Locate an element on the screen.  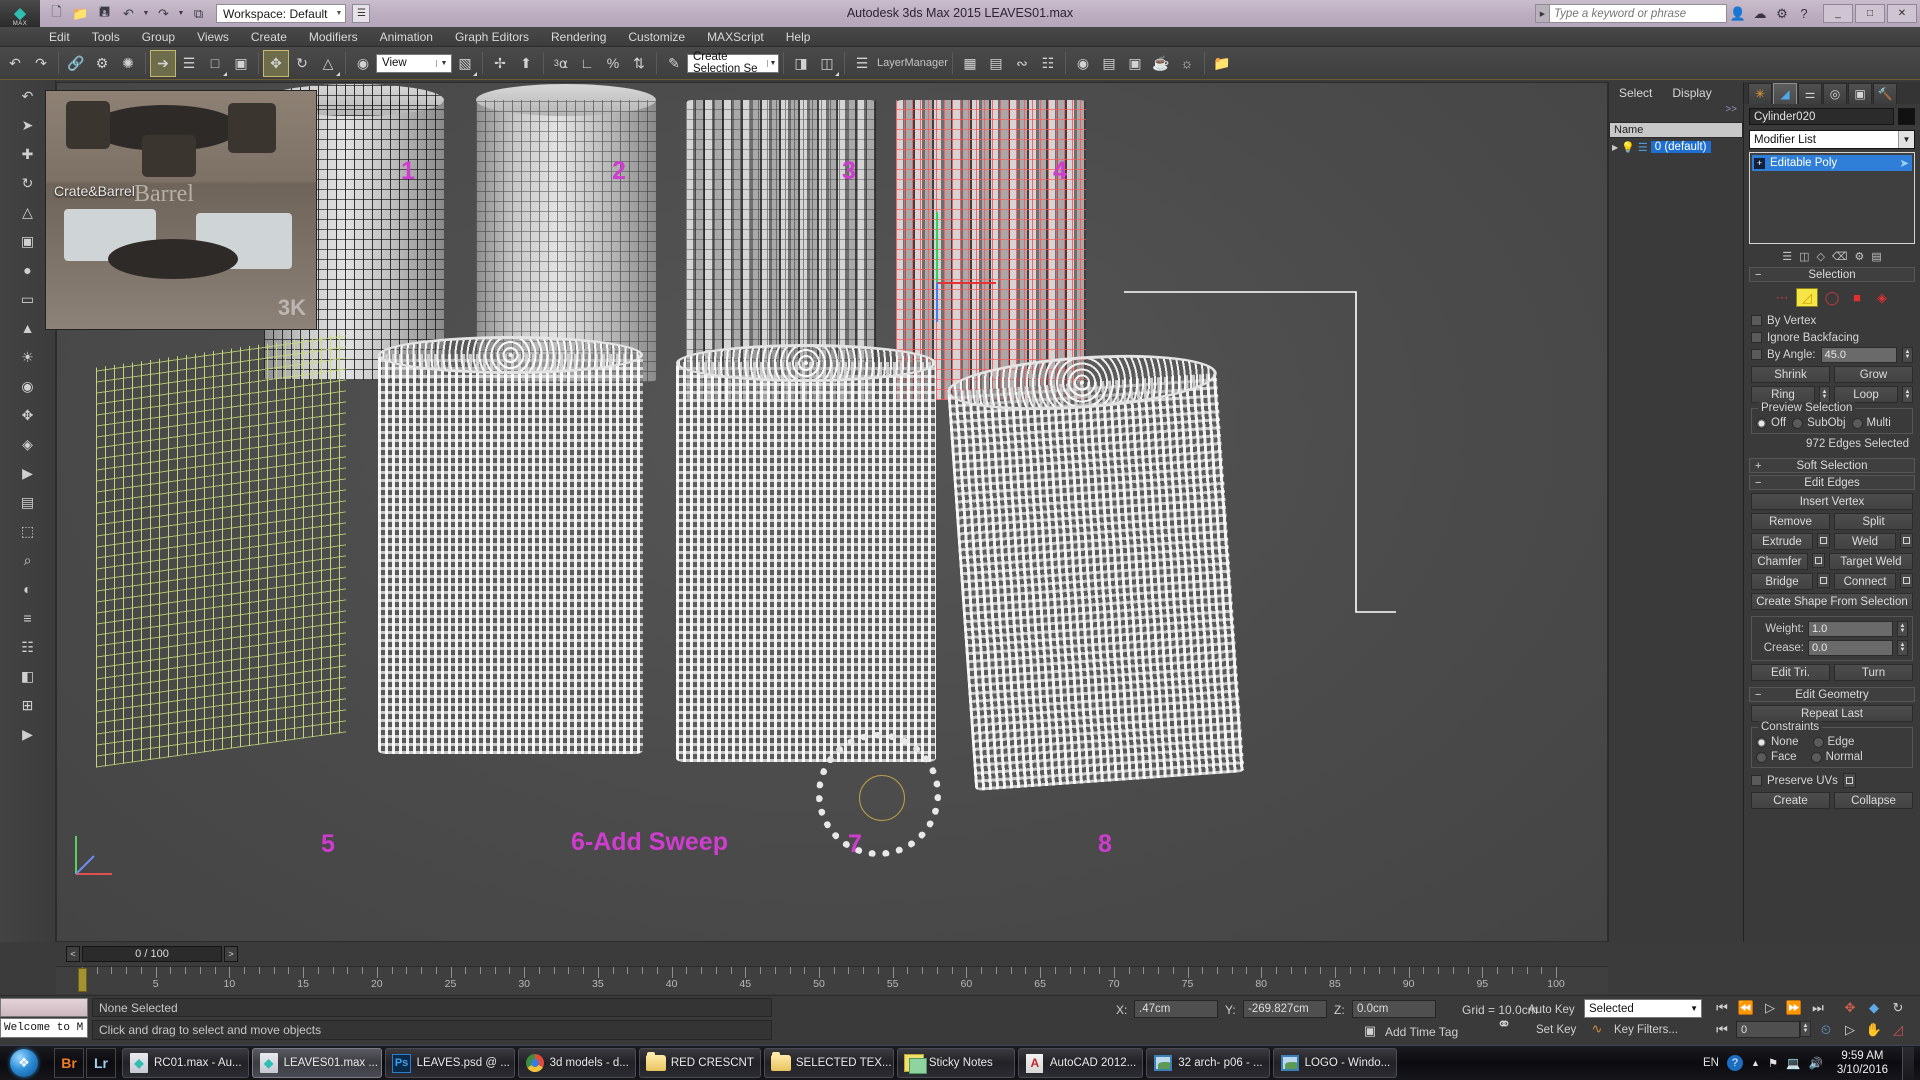
by-angle-row: By Angle: 45.0 ▲ ▼ is located at coordinates (1832, 354).